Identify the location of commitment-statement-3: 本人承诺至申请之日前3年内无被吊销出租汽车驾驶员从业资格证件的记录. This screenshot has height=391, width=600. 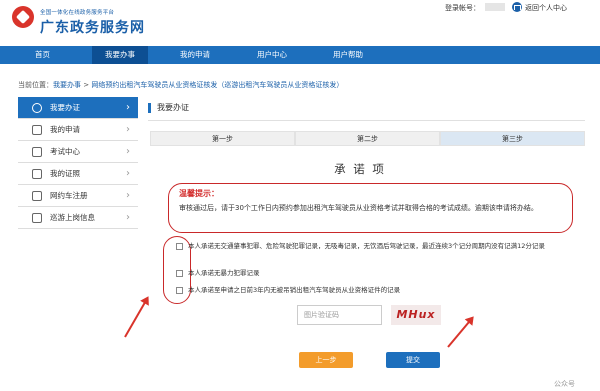
(294, 290).